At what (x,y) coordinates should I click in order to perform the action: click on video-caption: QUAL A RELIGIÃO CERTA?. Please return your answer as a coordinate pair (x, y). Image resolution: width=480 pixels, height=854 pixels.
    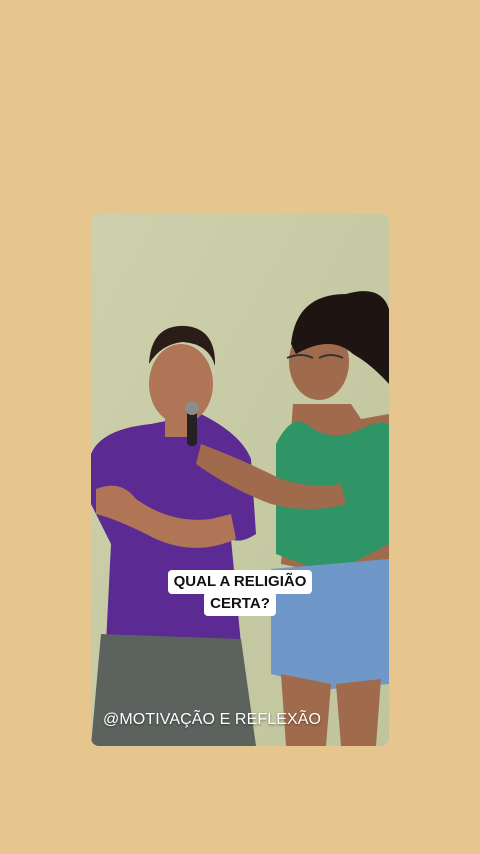
    Looking at the image, I should click on (240, 593).